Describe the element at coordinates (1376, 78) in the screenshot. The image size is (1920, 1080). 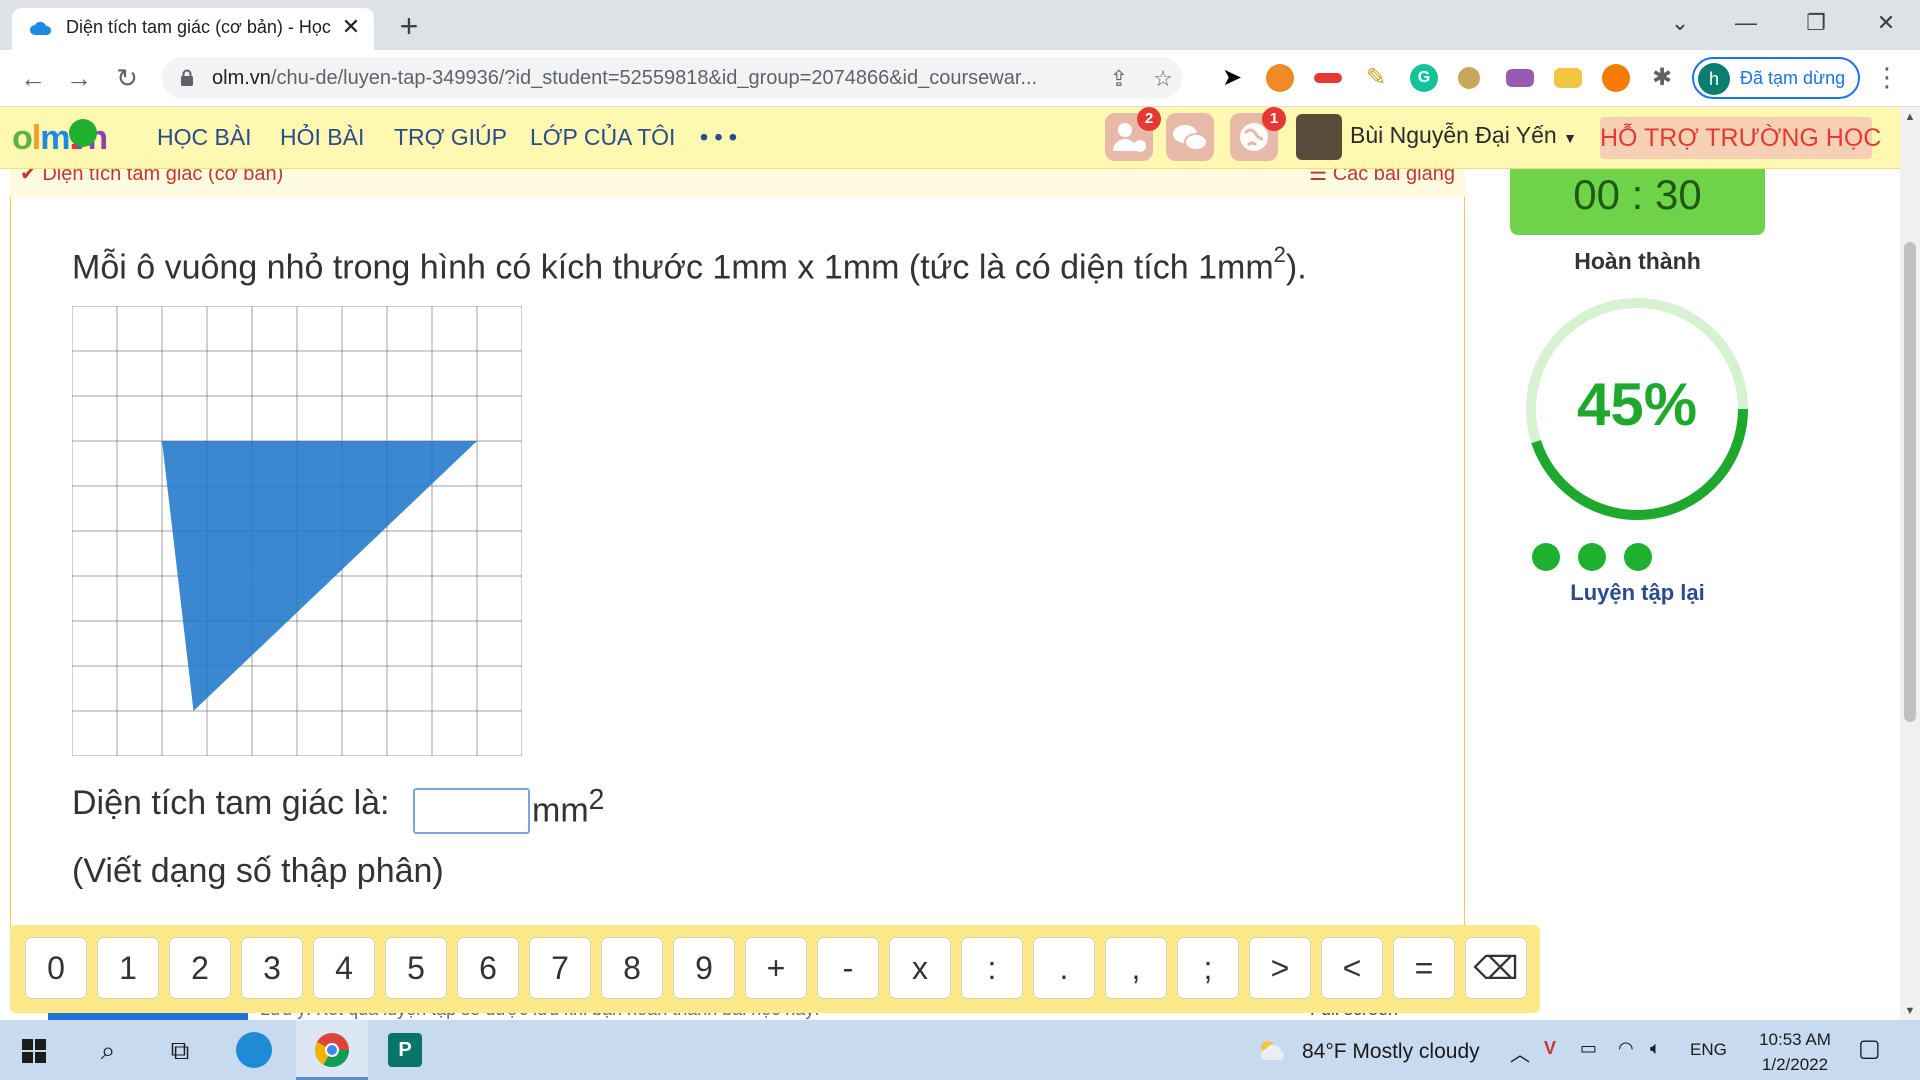
I see `pencil-extension-icon: ✎` at that location.